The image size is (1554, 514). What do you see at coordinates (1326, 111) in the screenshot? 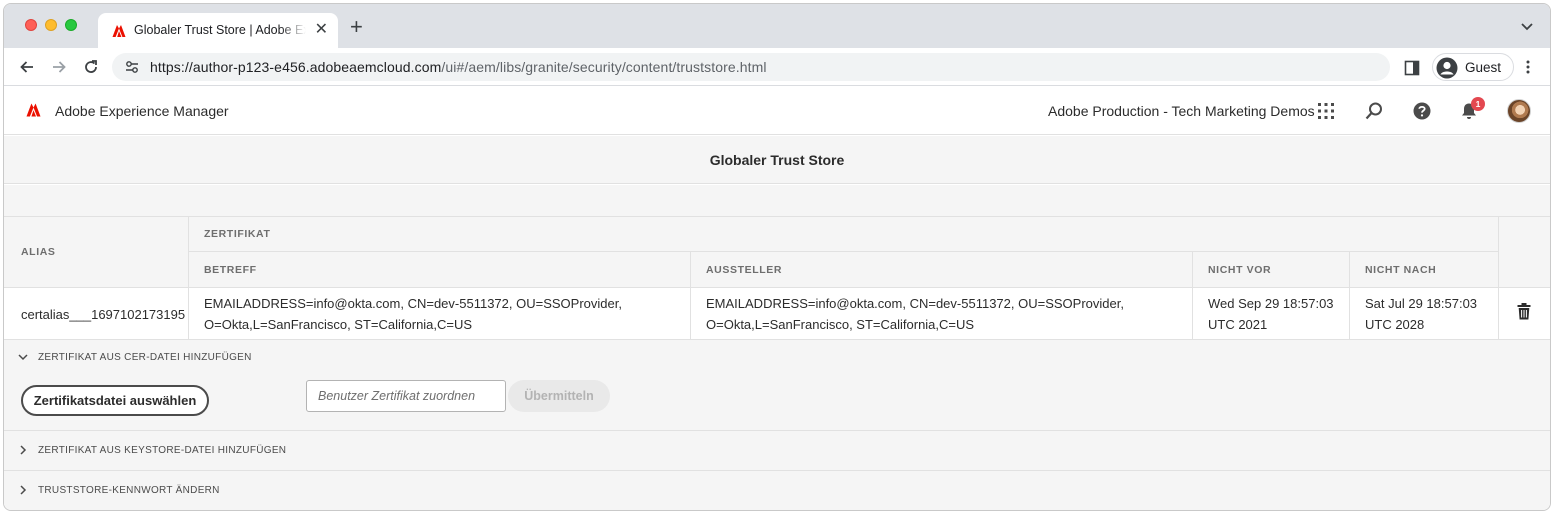
I see `solution-switcher-icon` at bounding box center [1326, 111].